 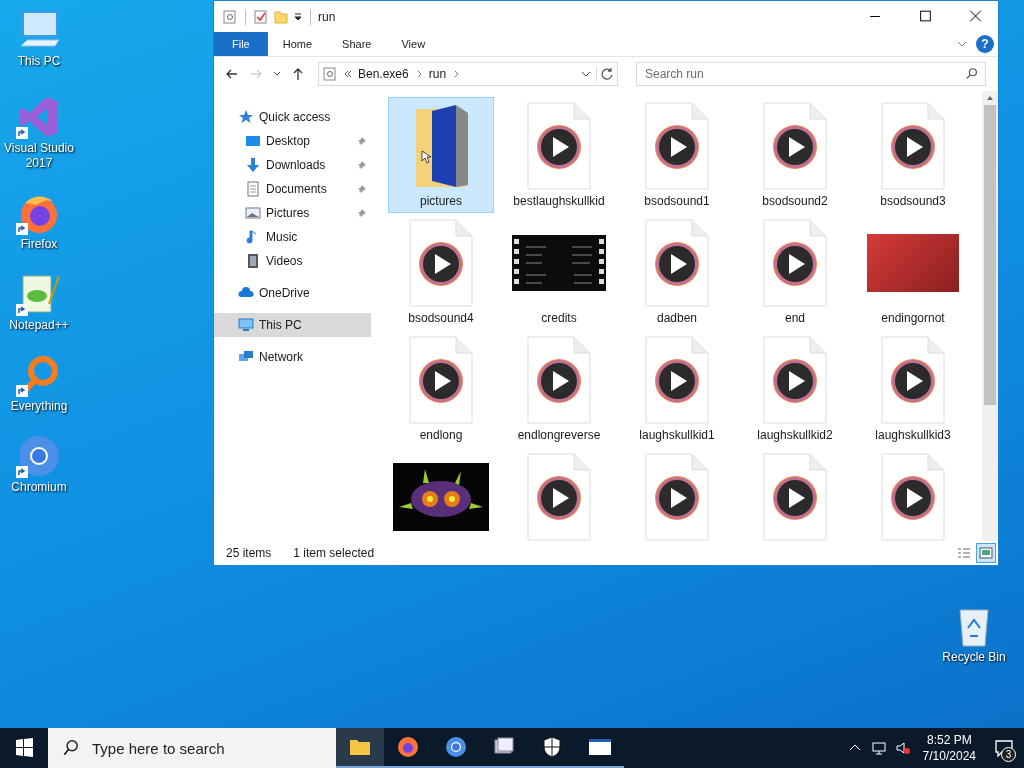 What do you see at coordinates (437, 74) in the screenshot?
I see `breadcrumb: run` at bounding box center [437, 74].